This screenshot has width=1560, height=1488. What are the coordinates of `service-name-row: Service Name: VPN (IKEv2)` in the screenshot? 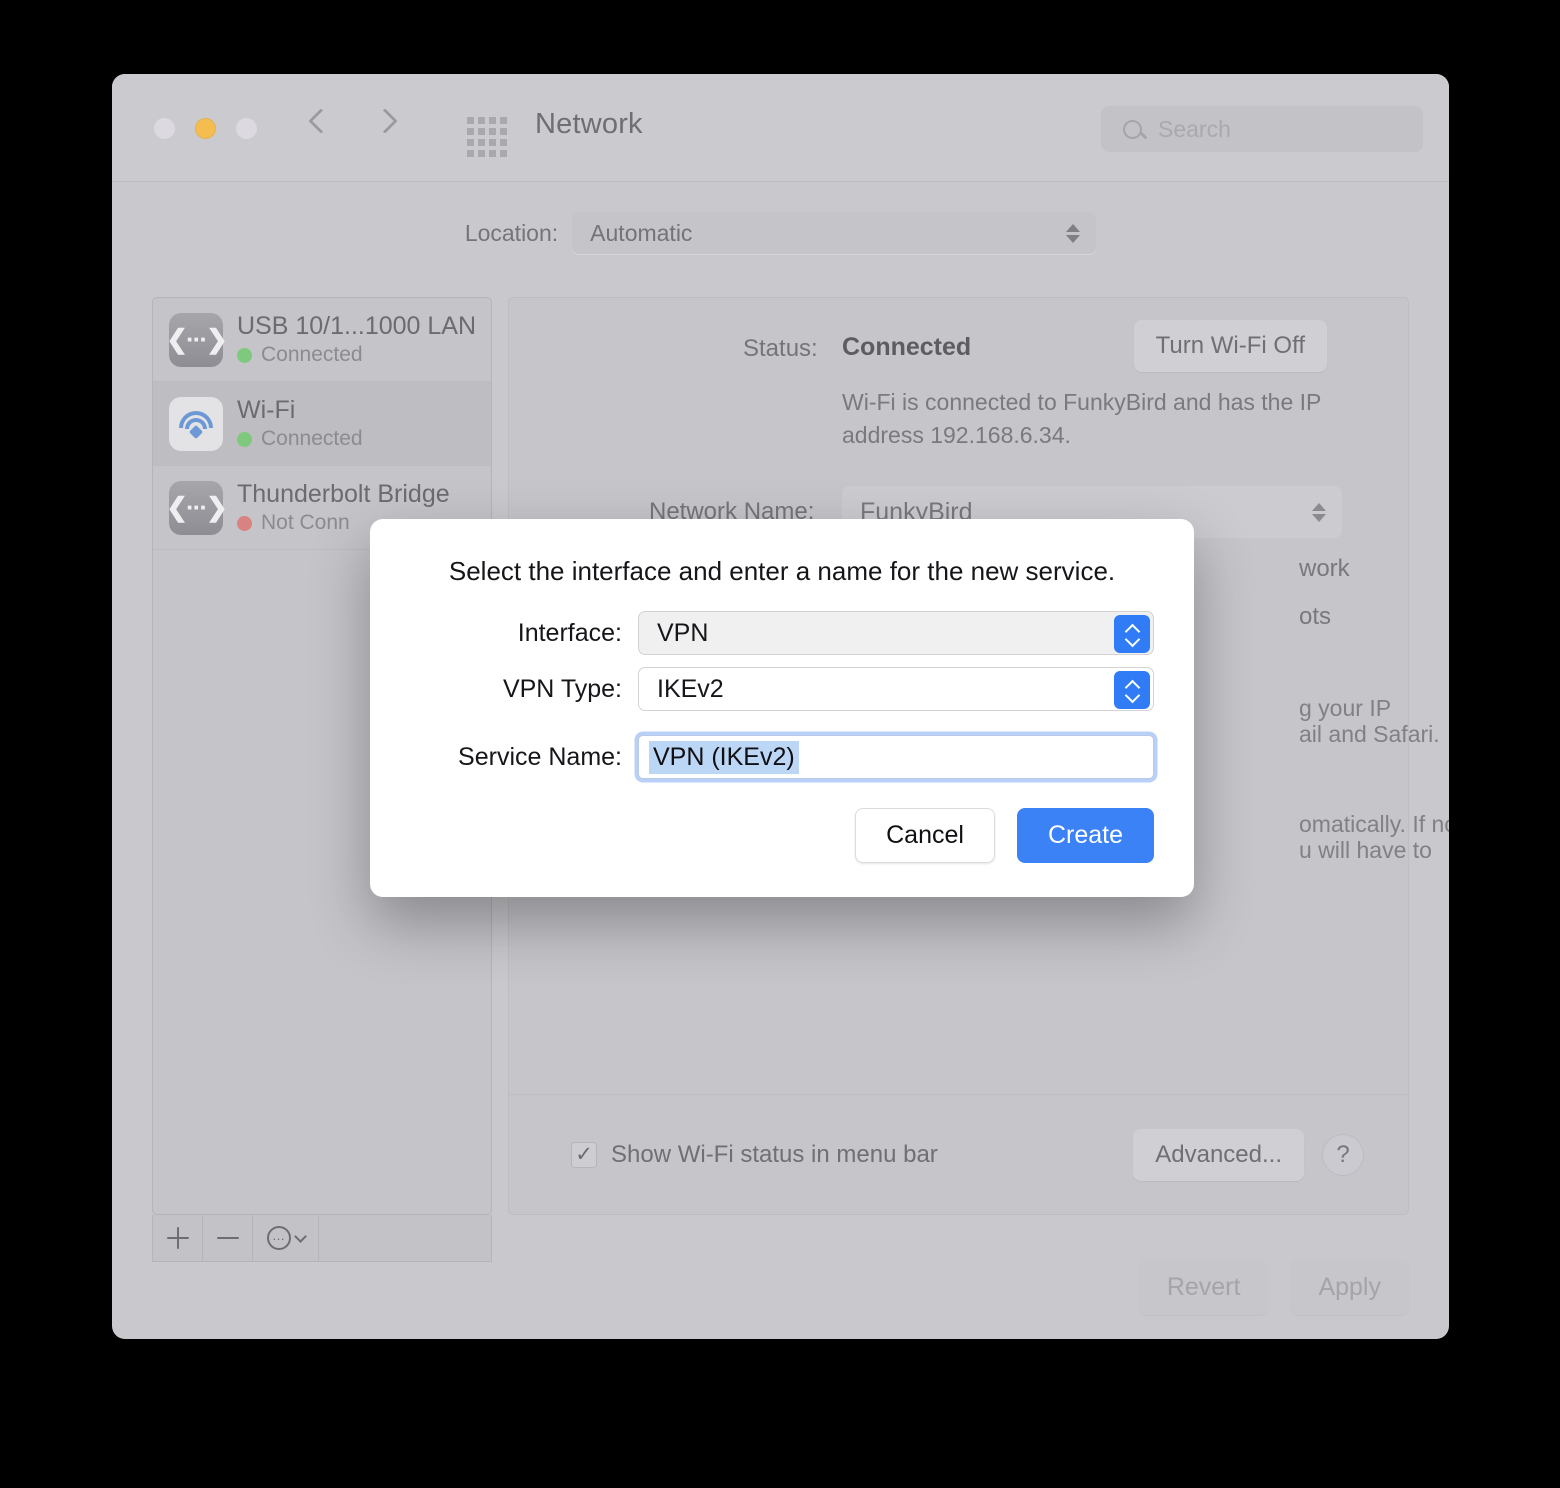 It's located at (782, 757).